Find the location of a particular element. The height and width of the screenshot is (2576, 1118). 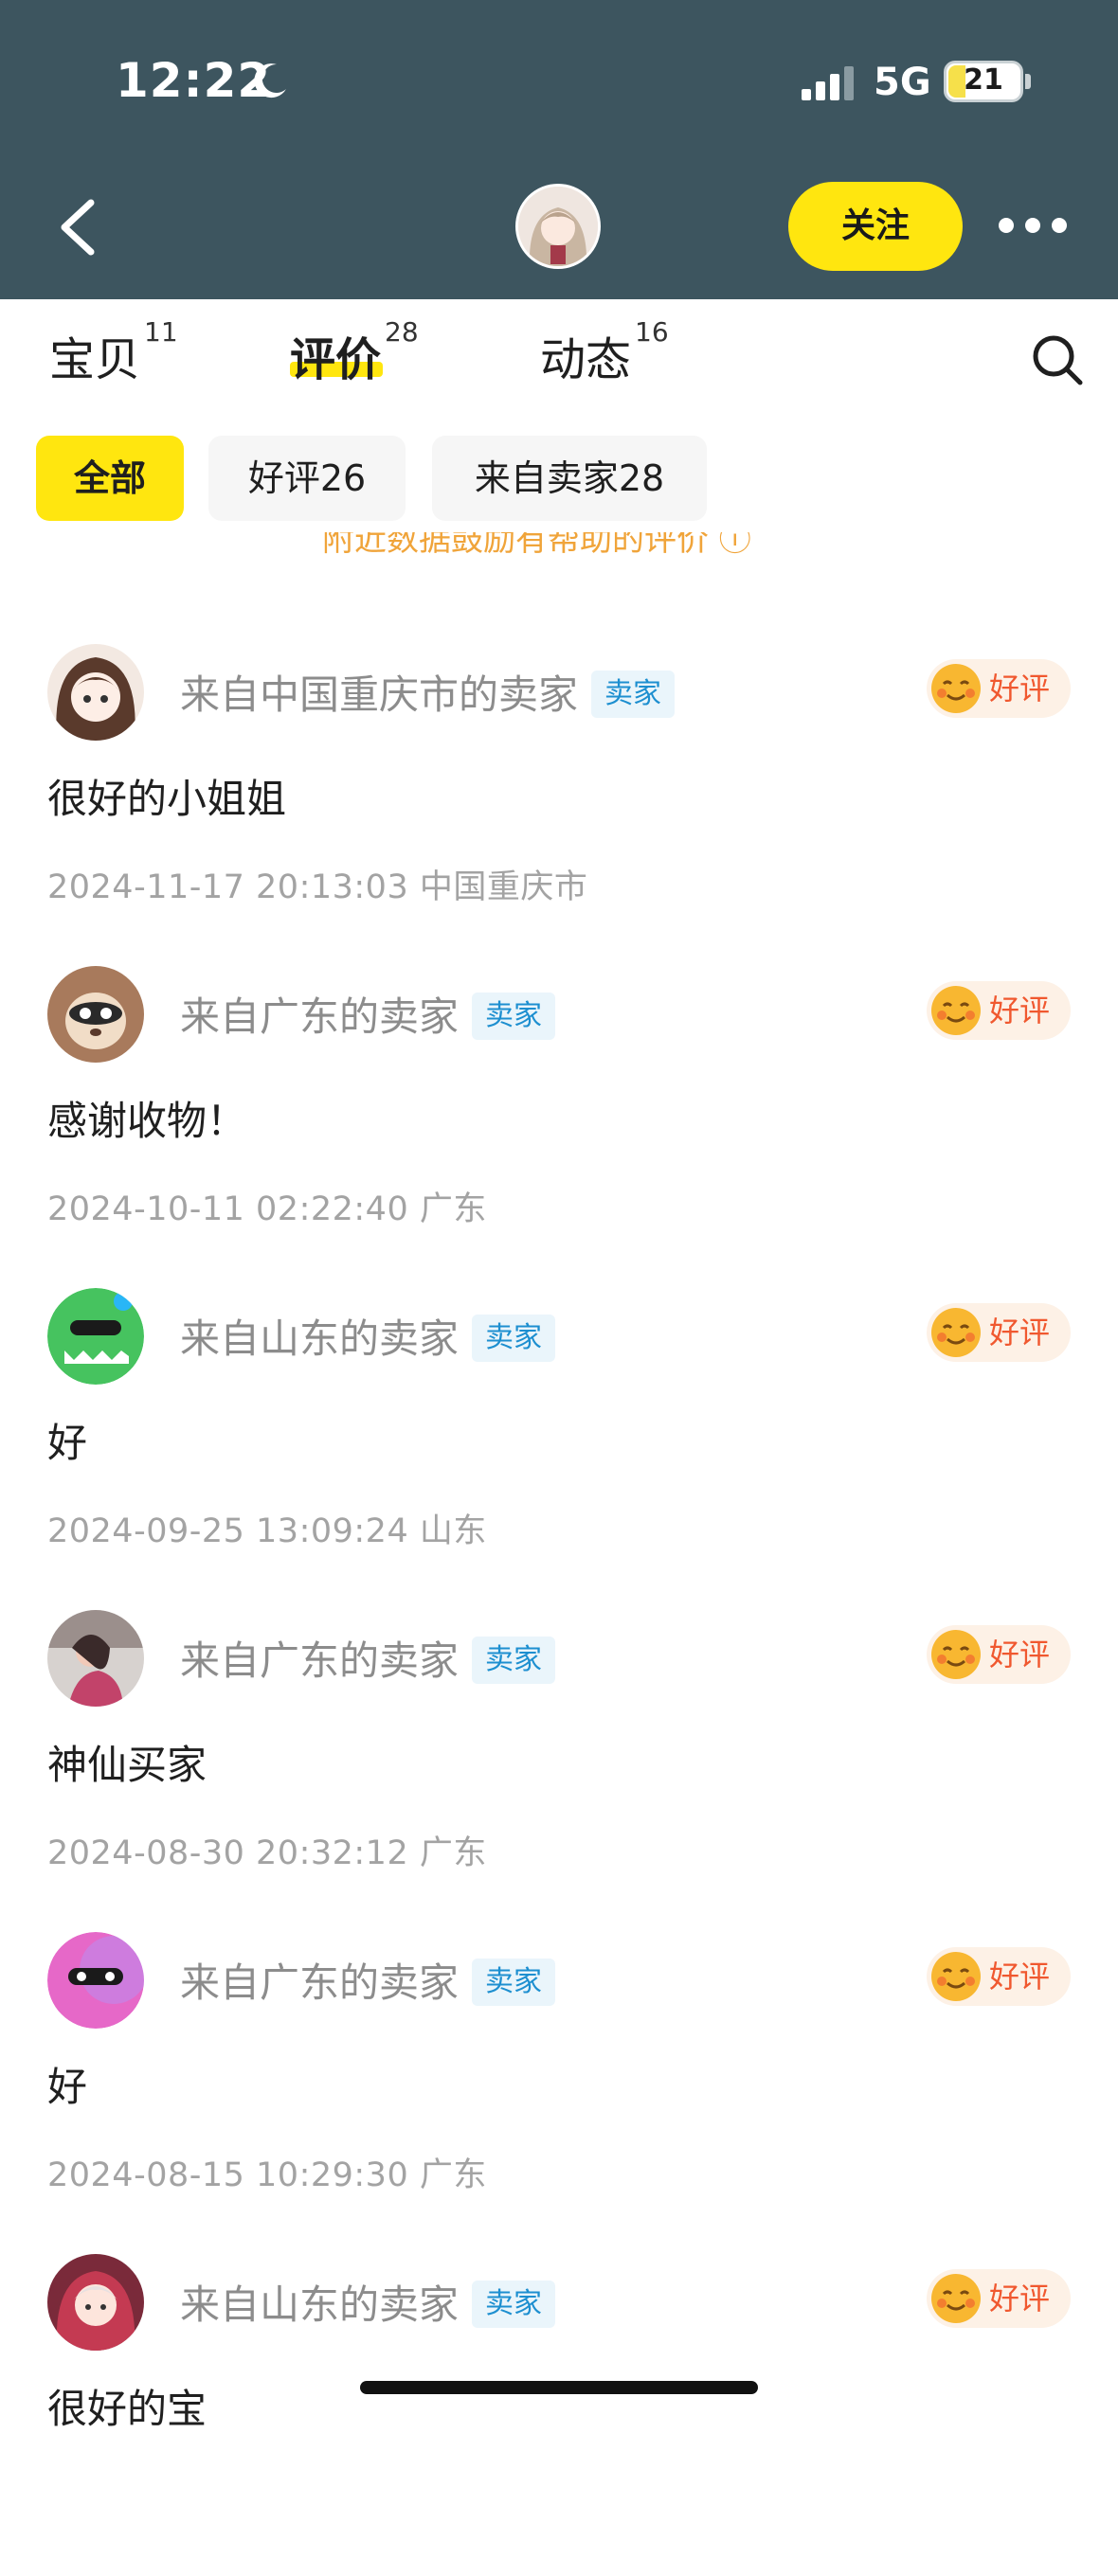

search-icon is located at coordinates (1058, 359).